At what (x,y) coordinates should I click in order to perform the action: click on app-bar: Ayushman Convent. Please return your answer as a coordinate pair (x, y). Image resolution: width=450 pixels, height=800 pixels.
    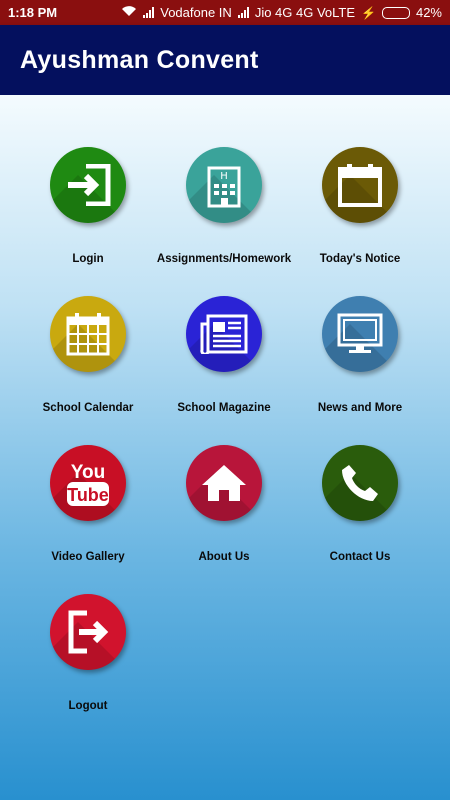
    Looking at the image, I should click on (225, 60).